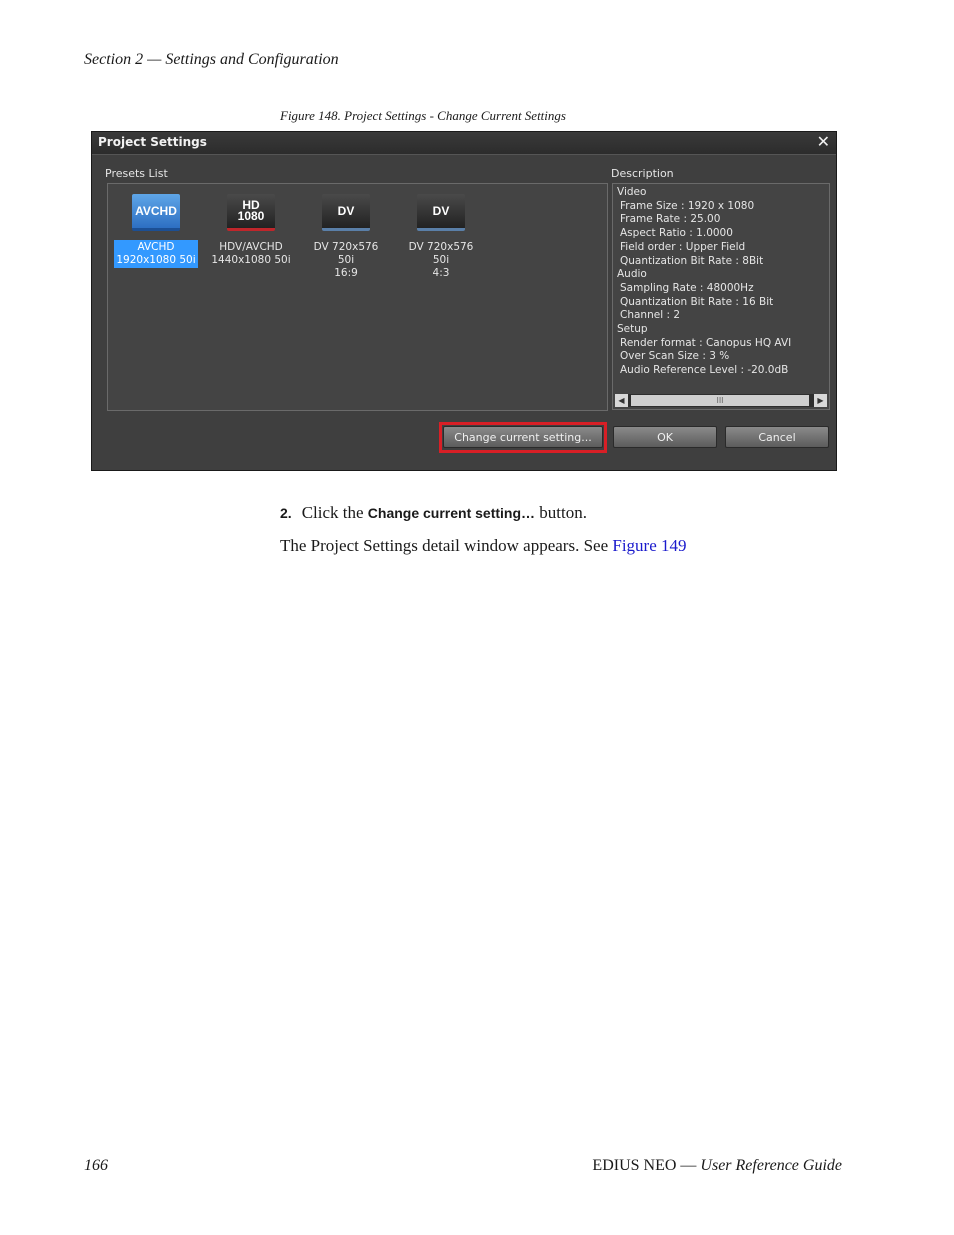 This screenshot has width=954, height=1235. I want to click on horizontal-scrollbar: ◀ III ▶, so click(721, 400).